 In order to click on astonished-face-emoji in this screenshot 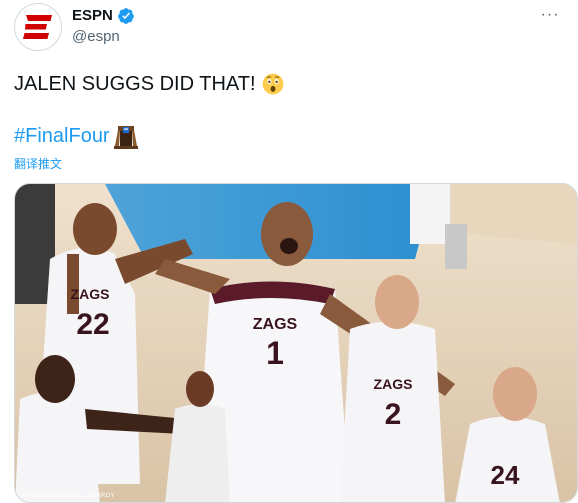, I will do `click(272, 84)`.